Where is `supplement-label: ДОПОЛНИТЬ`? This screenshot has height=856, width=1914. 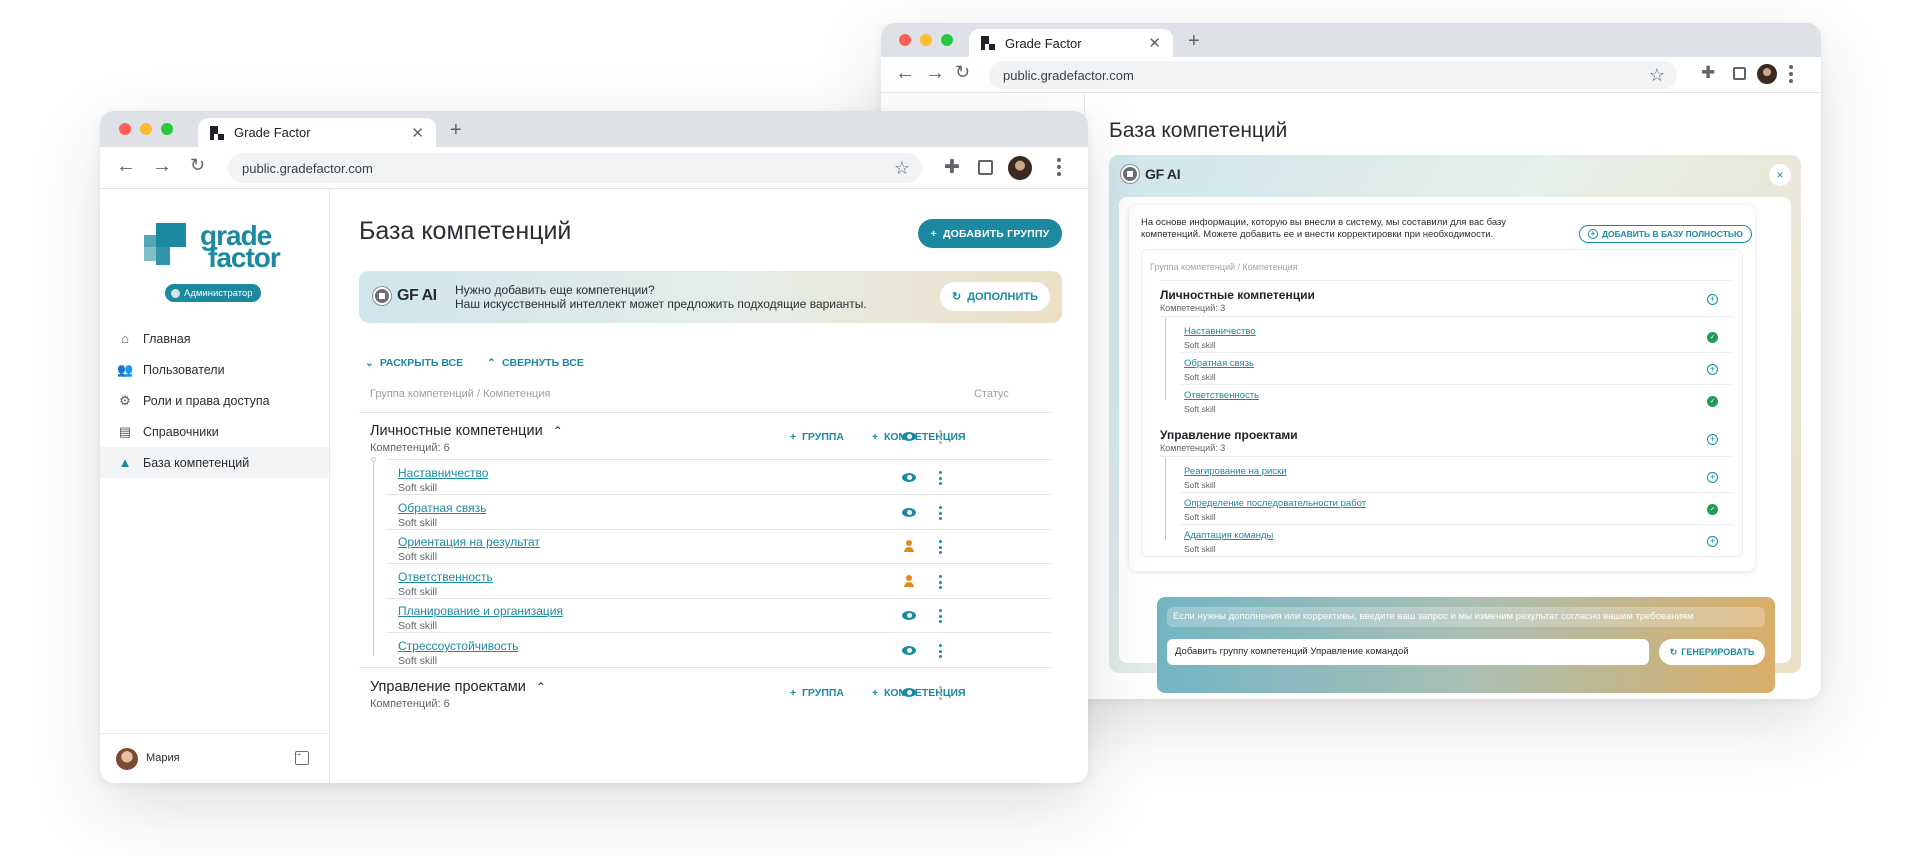
supplement-label: ДОПОЛНИТЬ is located at coordinates (1002, 296).